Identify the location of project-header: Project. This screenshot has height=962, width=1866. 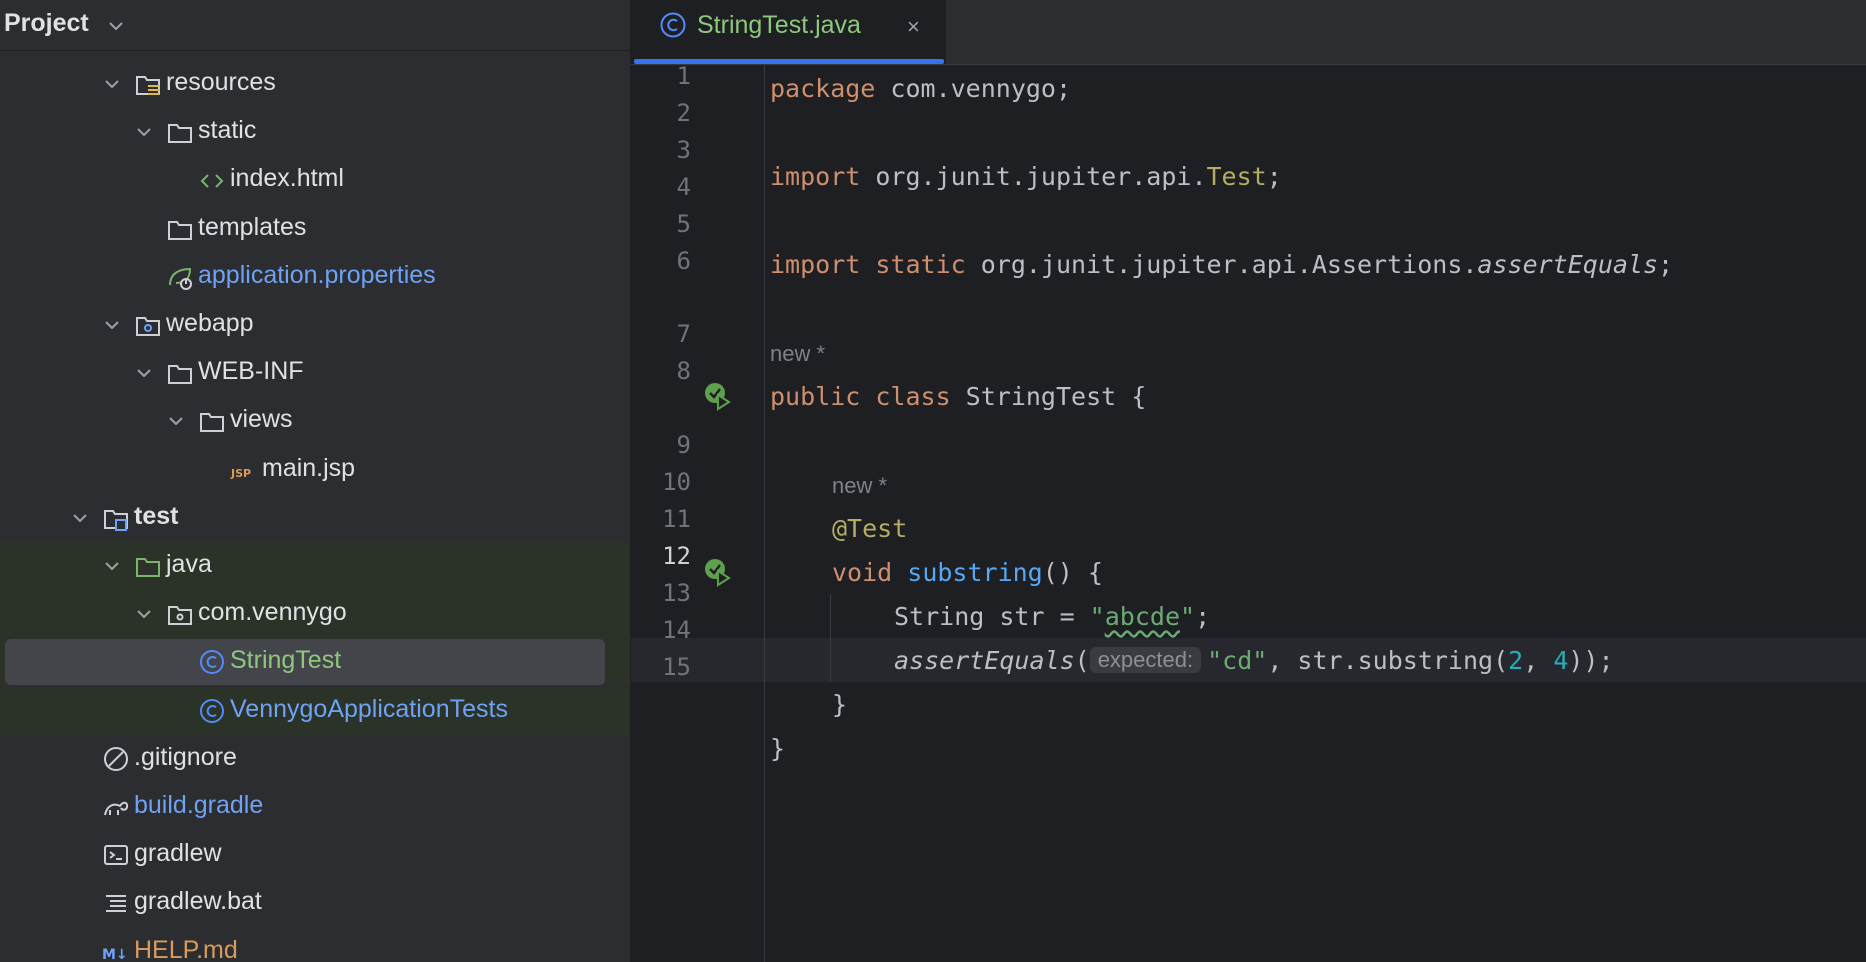
(315, 25).